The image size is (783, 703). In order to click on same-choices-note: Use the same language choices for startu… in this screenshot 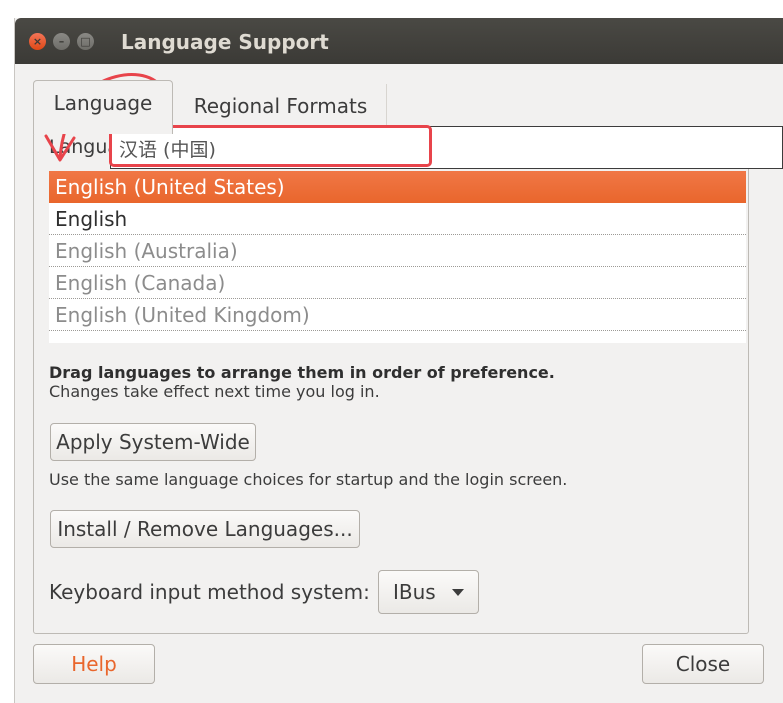, I will do `click(308, 479)`.